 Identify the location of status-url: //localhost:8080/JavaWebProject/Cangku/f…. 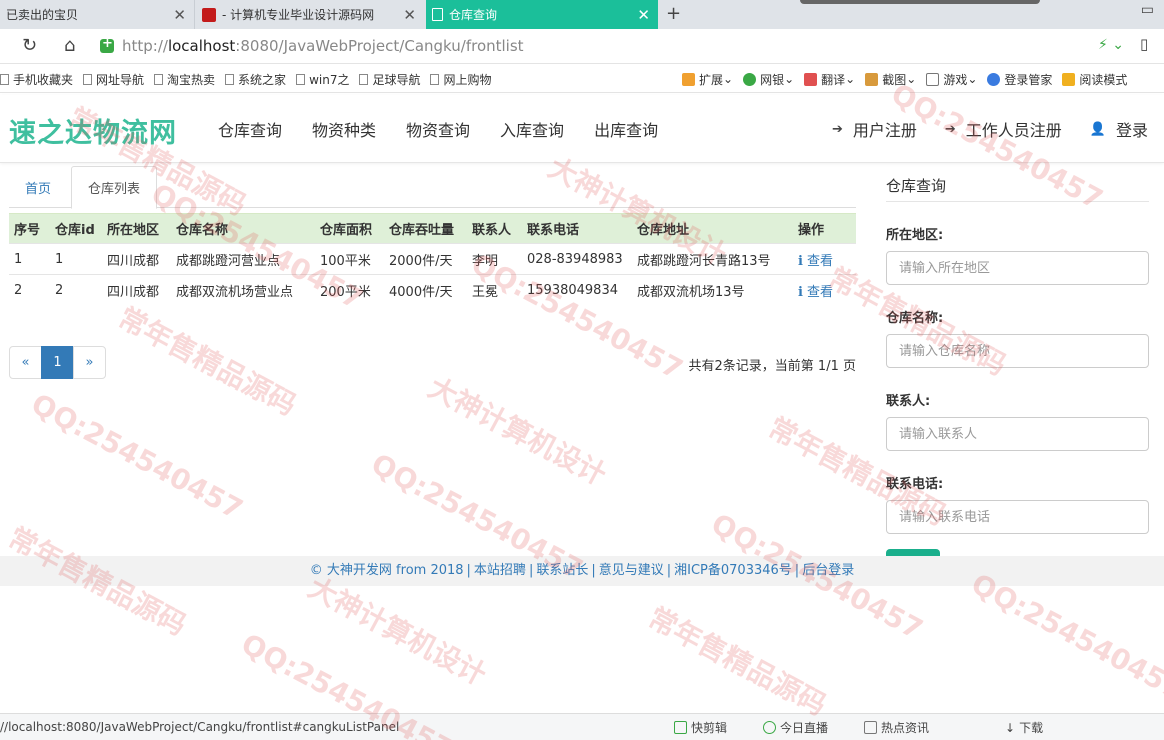
(200, 727).